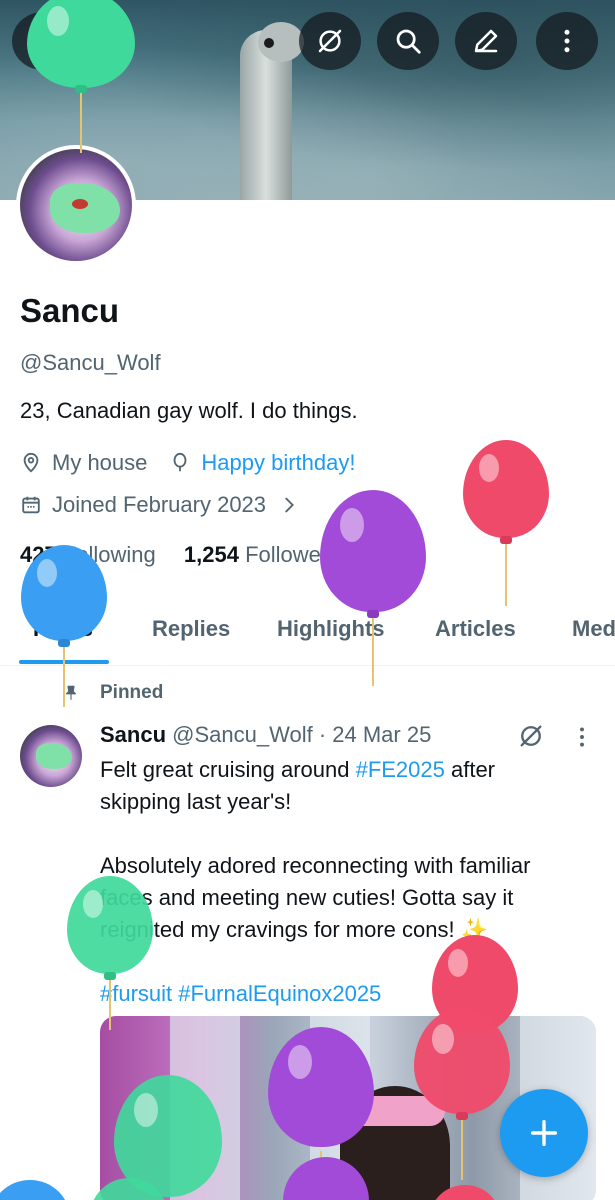  What do you see at coordinates (331, 629) in the screenshot?
I see `tab-highlights: Highlights` at bounding box center [331, 629].